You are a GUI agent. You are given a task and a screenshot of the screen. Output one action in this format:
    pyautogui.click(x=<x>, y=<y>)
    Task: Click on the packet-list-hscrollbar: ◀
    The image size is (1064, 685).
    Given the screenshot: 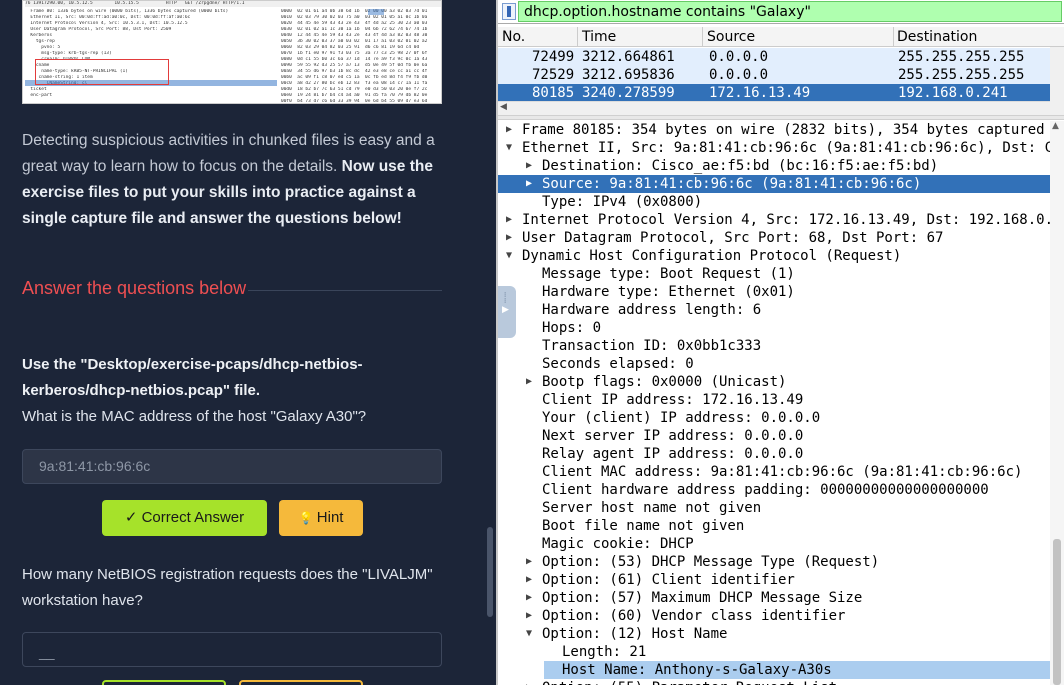 What is the action you would take?
    pyautogui.click(x=774, y=108)
    